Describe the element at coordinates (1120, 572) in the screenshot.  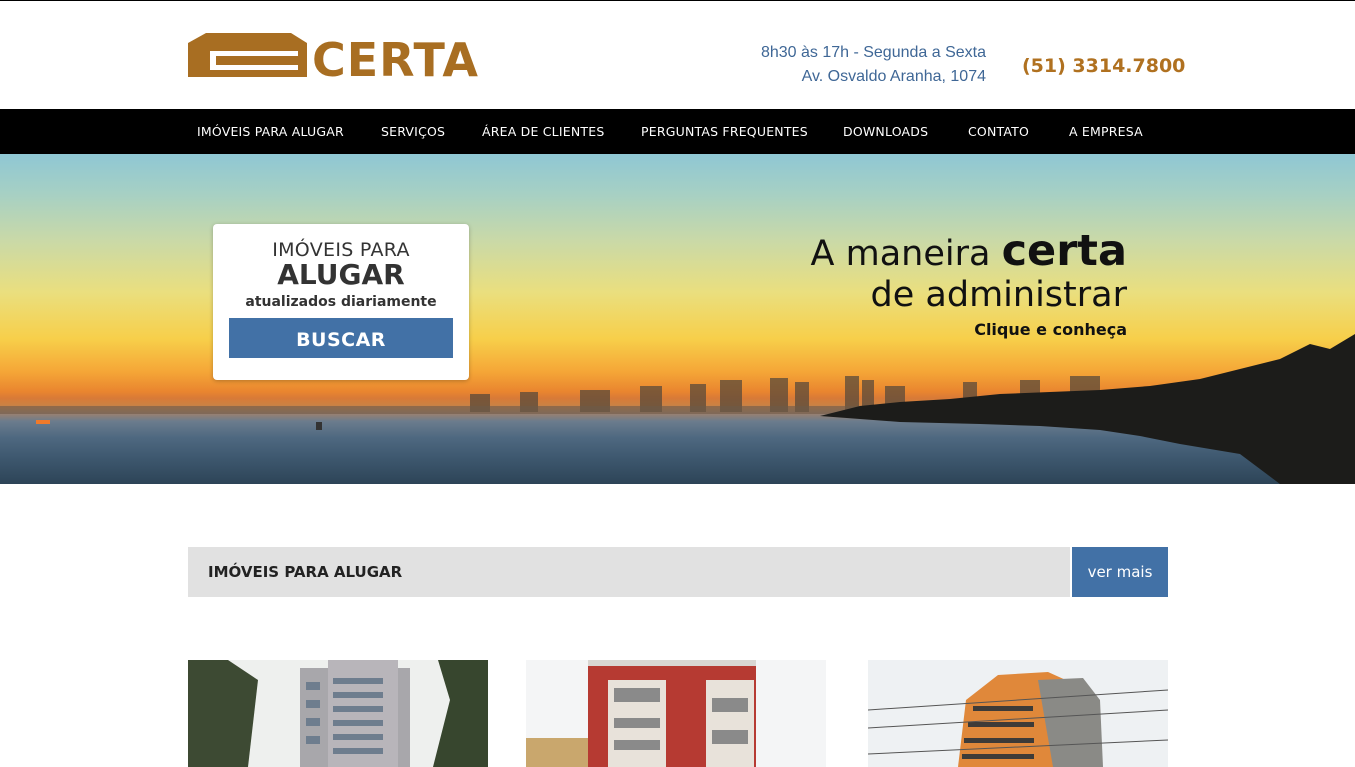
I see `see-more-button: ver mais` at that location.